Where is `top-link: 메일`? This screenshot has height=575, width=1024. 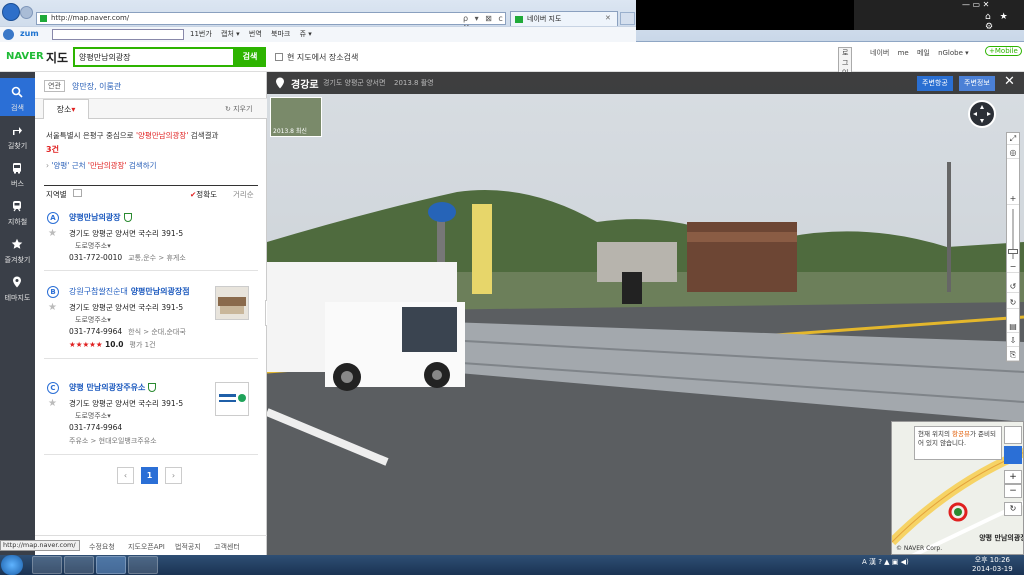 top-link: 메일 is located at coordinates (923, 53).